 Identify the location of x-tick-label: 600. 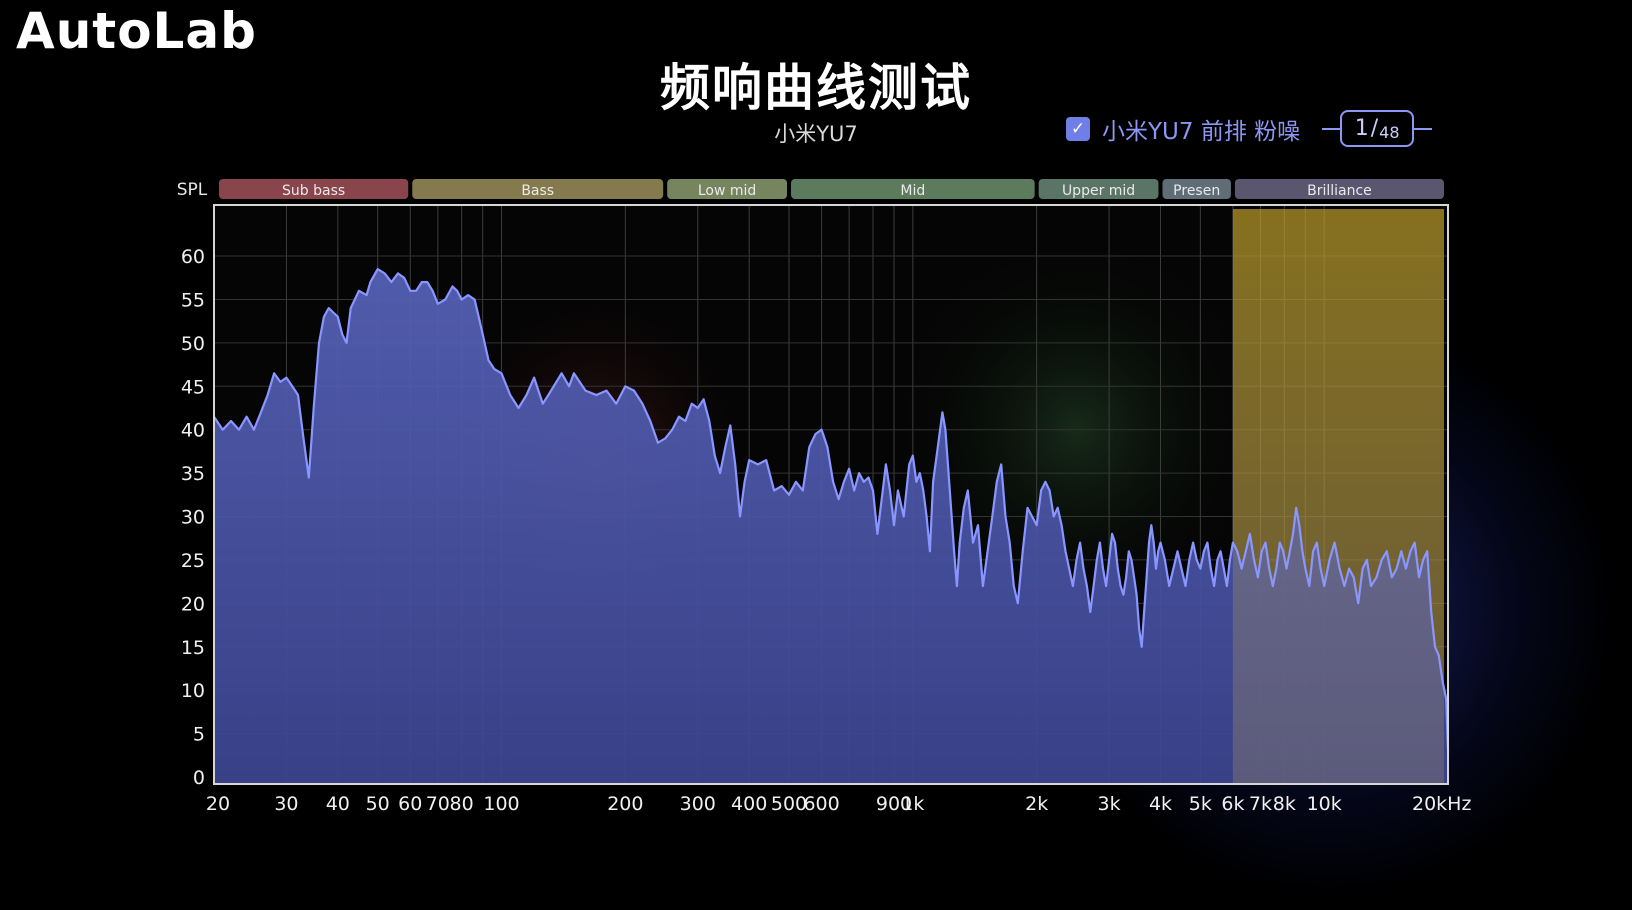
(821, 804).